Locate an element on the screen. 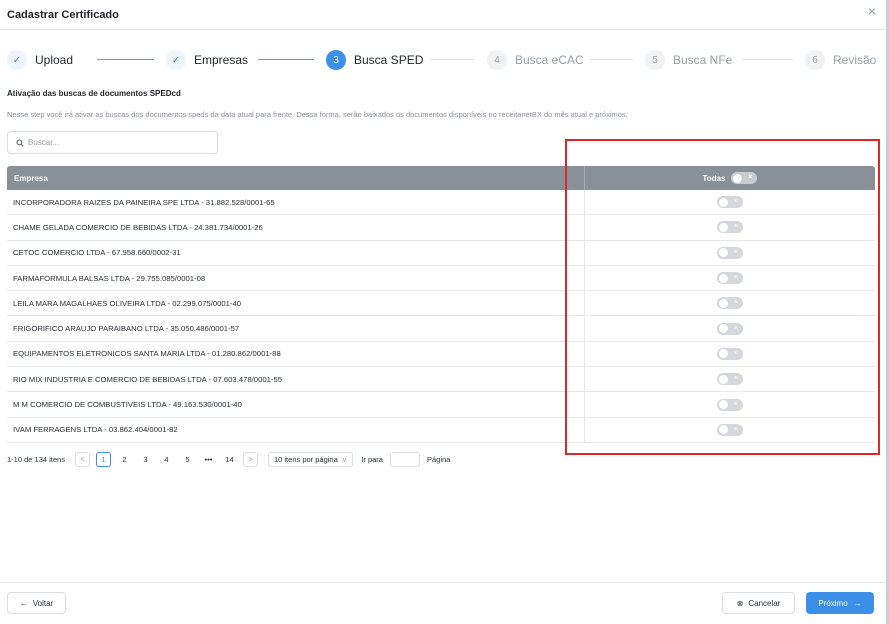 This screenshot has height=624, width=889. search-icon is located at coordinates (20, 142).